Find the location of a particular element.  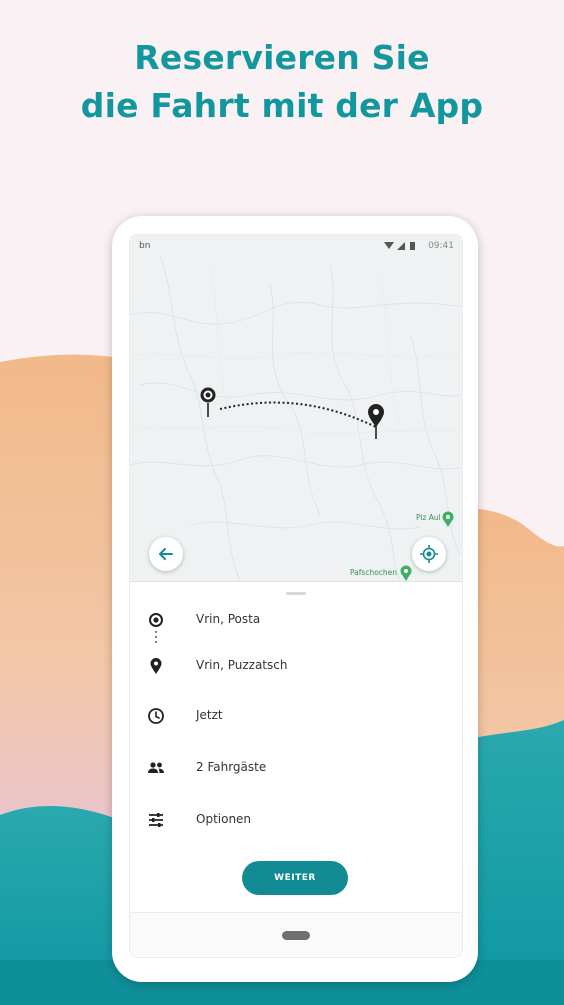

sliders-icon is located at coordinates (156, 820).